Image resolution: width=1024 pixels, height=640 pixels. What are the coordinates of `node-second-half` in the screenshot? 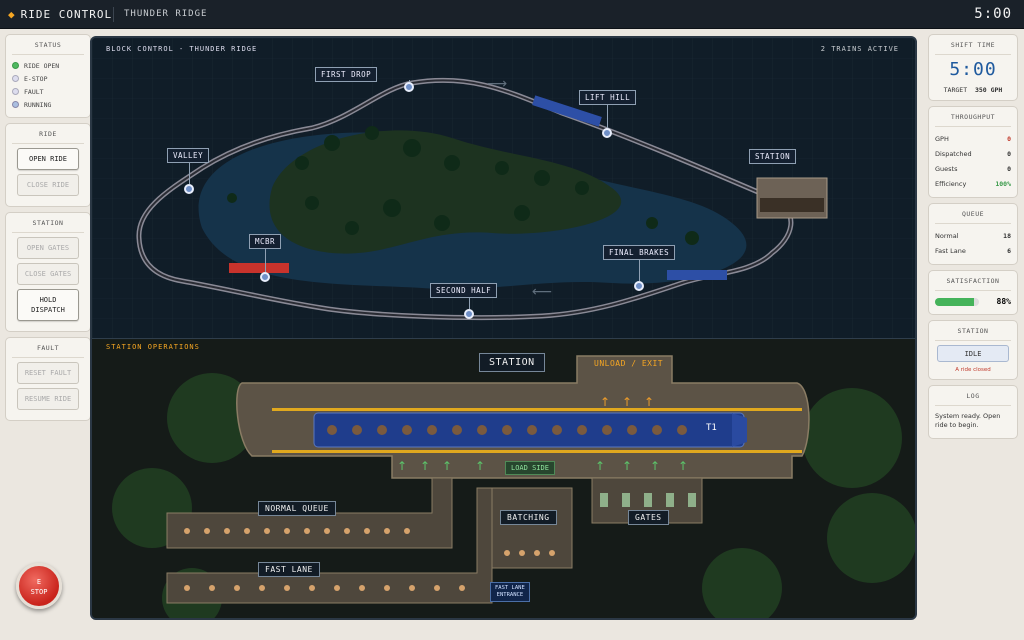 It's located at (469, 314).